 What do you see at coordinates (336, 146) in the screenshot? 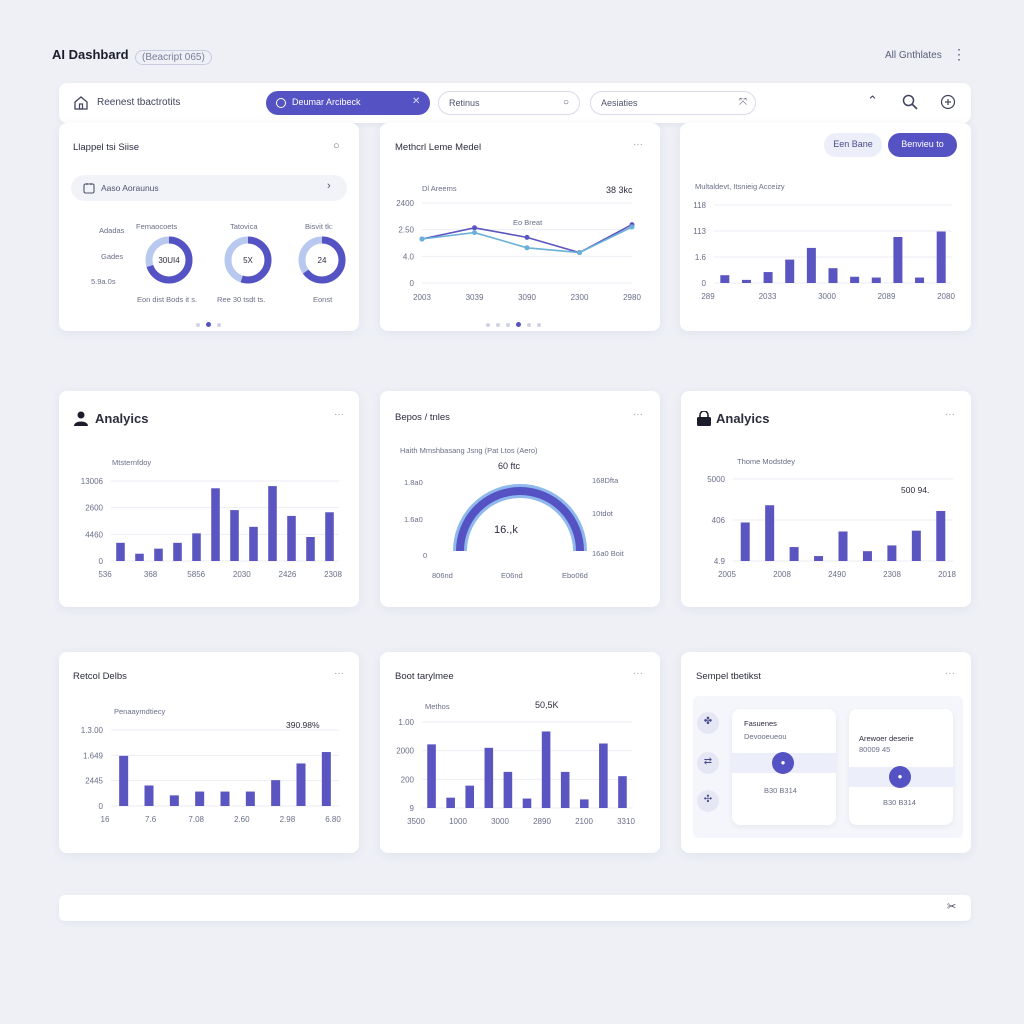
I see `info-icon: ○` at bounding box center [336, 146].